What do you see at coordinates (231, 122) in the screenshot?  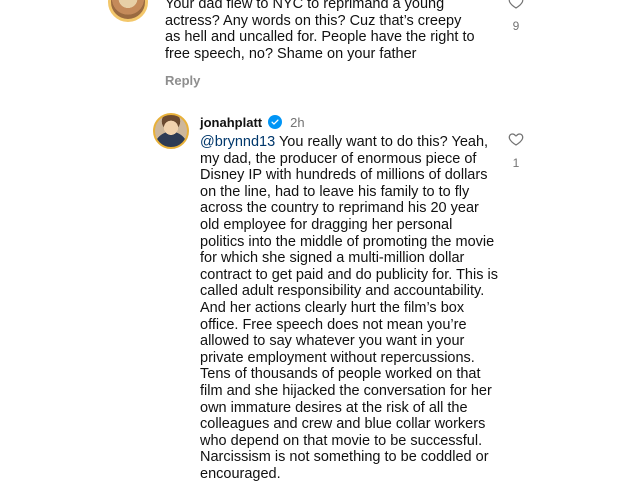 I see `reply-username: jonahplatt` at bounding box center [231, 122].